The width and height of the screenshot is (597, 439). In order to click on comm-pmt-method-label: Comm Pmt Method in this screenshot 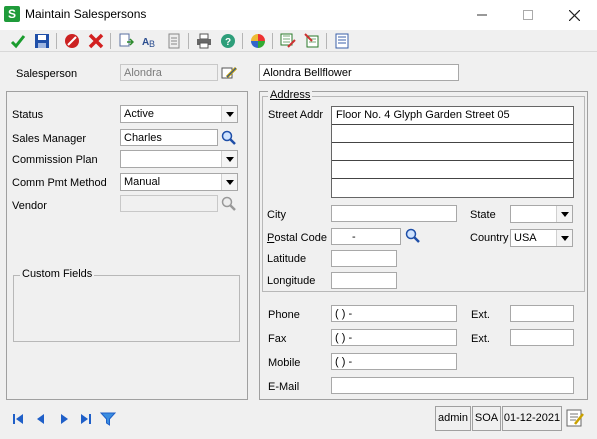, I will do `click(59, 183)`.